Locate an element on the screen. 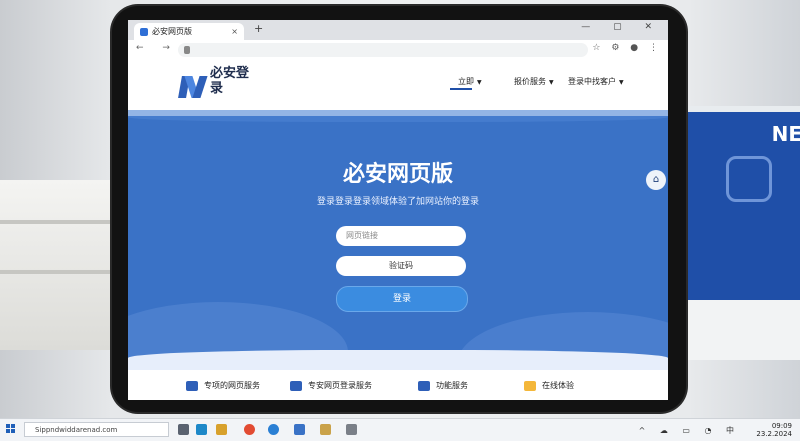  feature-item: 在线体验 is located at coordinates (549, 385).